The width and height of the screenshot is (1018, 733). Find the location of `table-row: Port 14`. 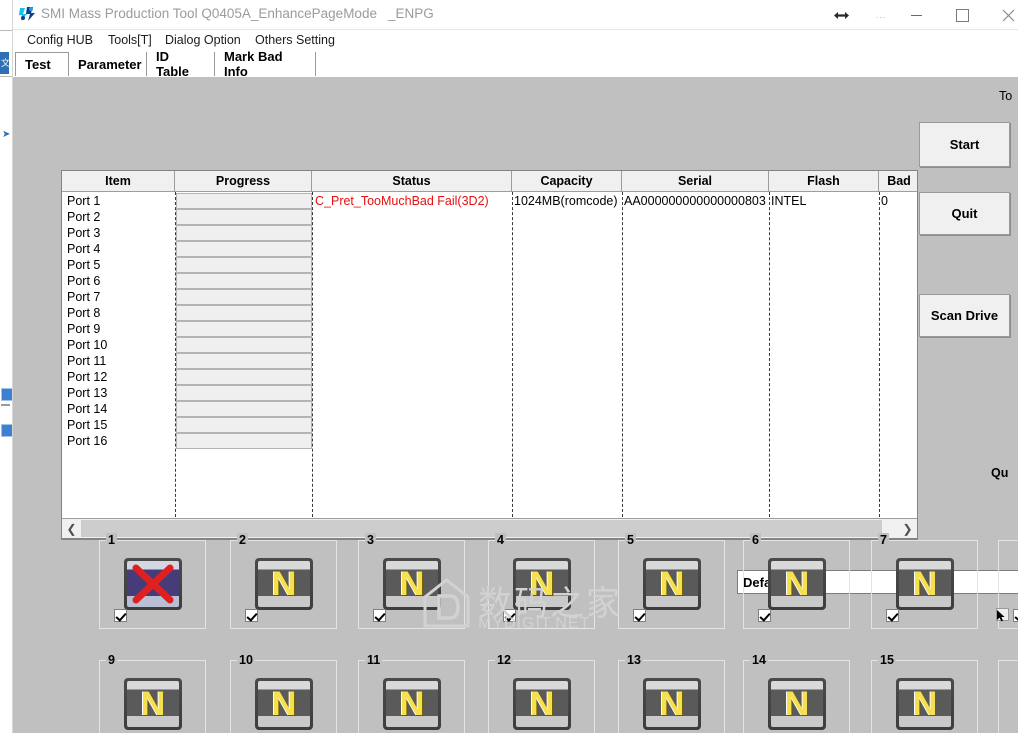

table-row: Port 14 is located at coordinates (87, 409).